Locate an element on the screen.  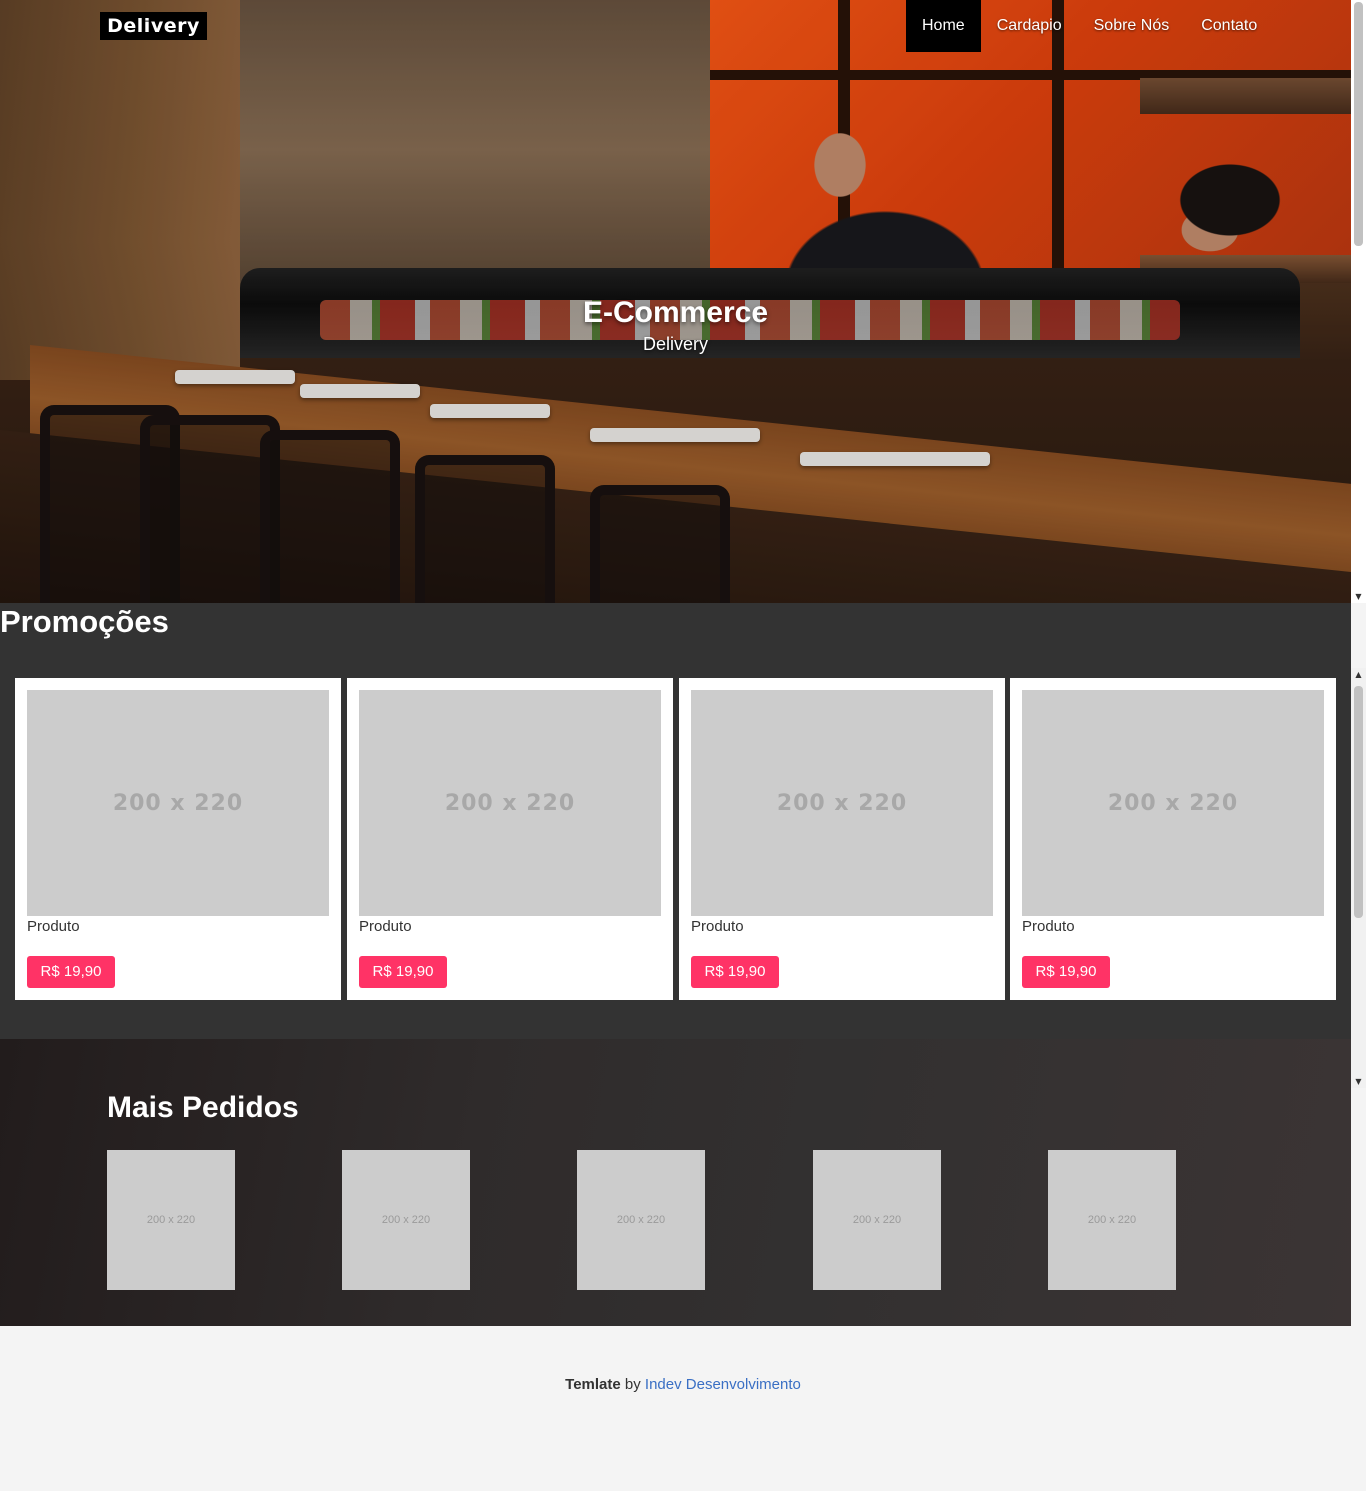
hero-subtitle: Delivery is located at coordinates (675, 344).